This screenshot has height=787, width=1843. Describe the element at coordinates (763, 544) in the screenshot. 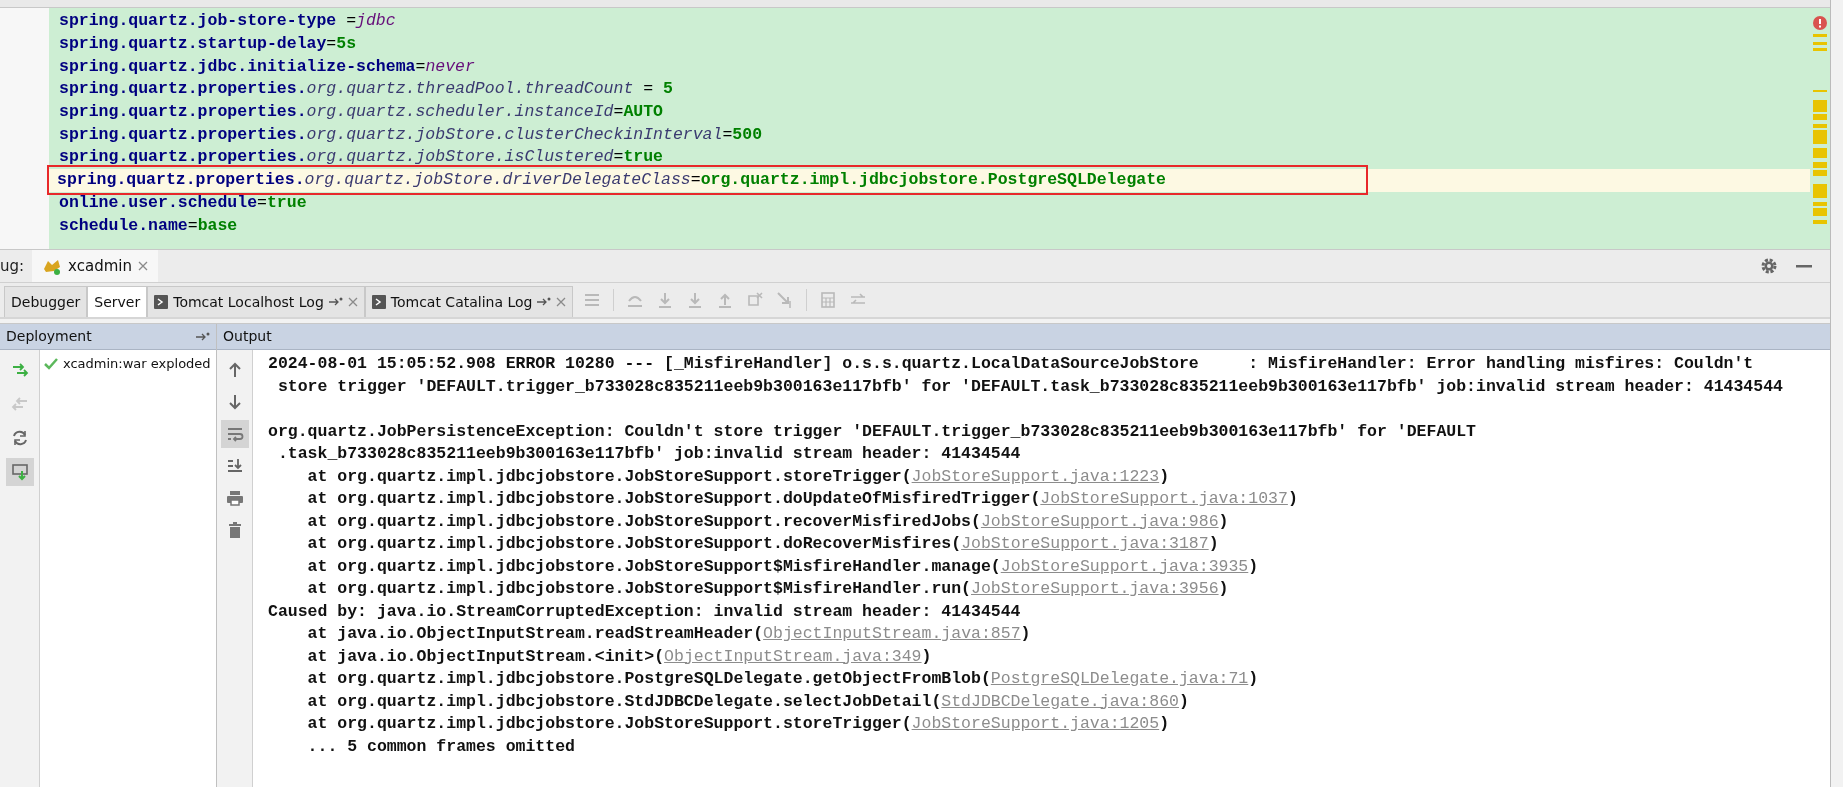

I see `log-line: at org.quartz.impl.jdbcjobstore.JobStoreSupport.doRecoverMisfires(JobStoreSupport.java:3187)` at that location.